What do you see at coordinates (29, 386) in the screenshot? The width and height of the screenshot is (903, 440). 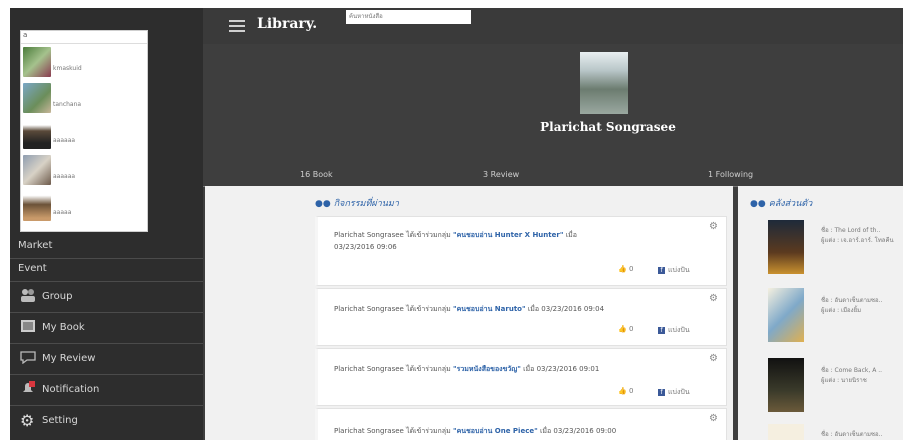 I see `bell-icon` at bounding box center [29, 386].